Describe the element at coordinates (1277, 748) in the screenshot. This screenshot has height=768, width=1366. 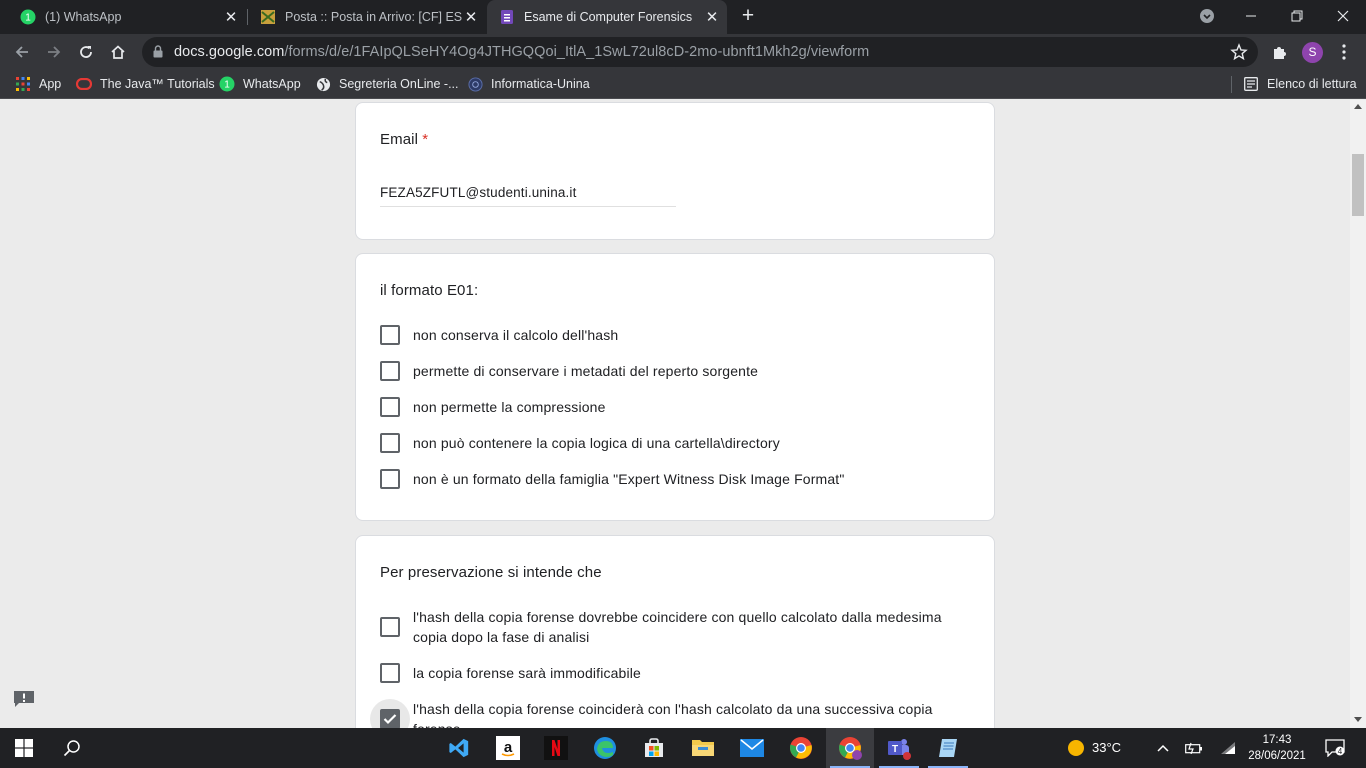
I see `system-clock: 17:43 28/06/2021` at that location.